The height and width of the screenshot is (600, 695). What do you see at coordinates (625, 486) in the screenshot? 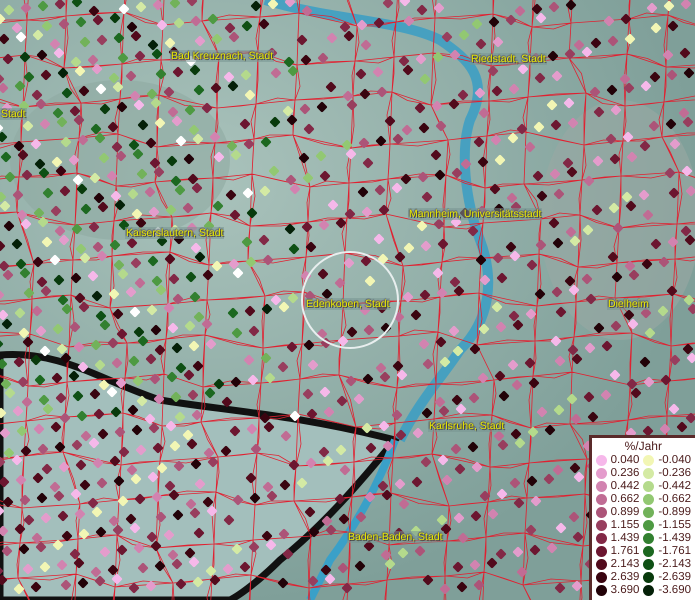
I see `legend-value: 0.442` at bounding box center [625, 486].